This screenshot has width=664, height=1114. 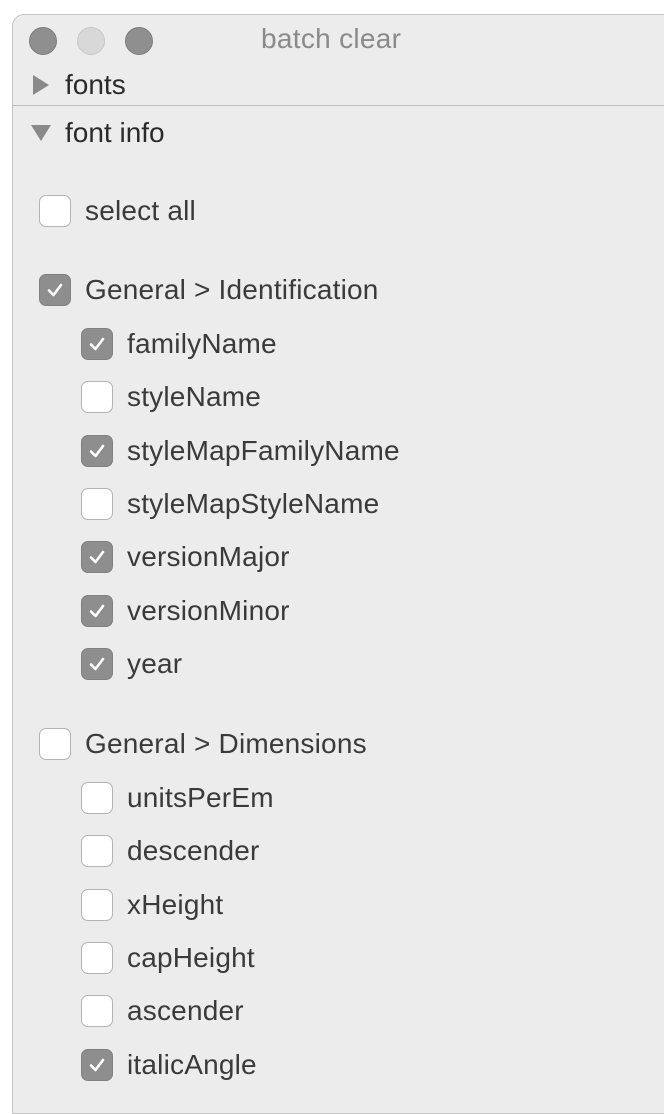 I want to click on option-versionminor-checkbox, so click(x=97, y=611).